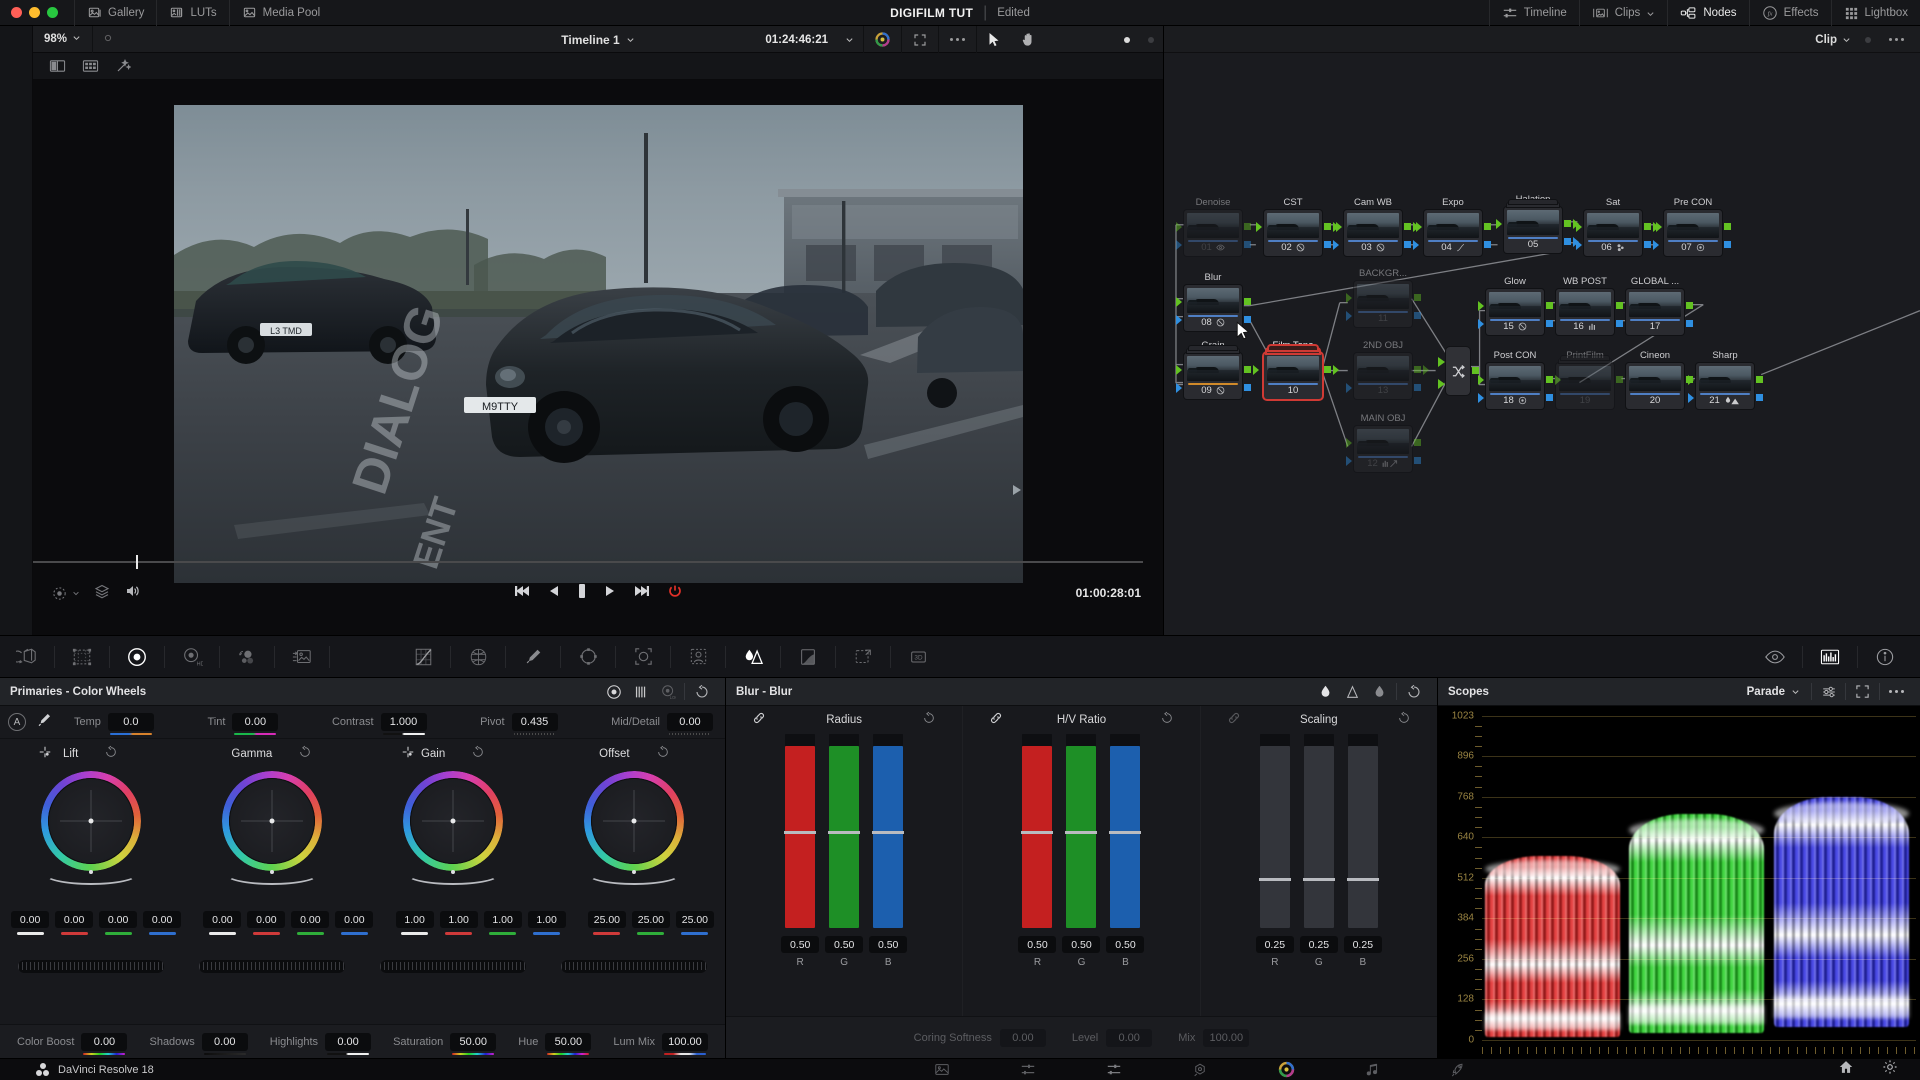  What do you see at coordinates (1458, 1070) in the screenshot?
I see `deliver-page-icon` at bounding box center [1458, 1070].